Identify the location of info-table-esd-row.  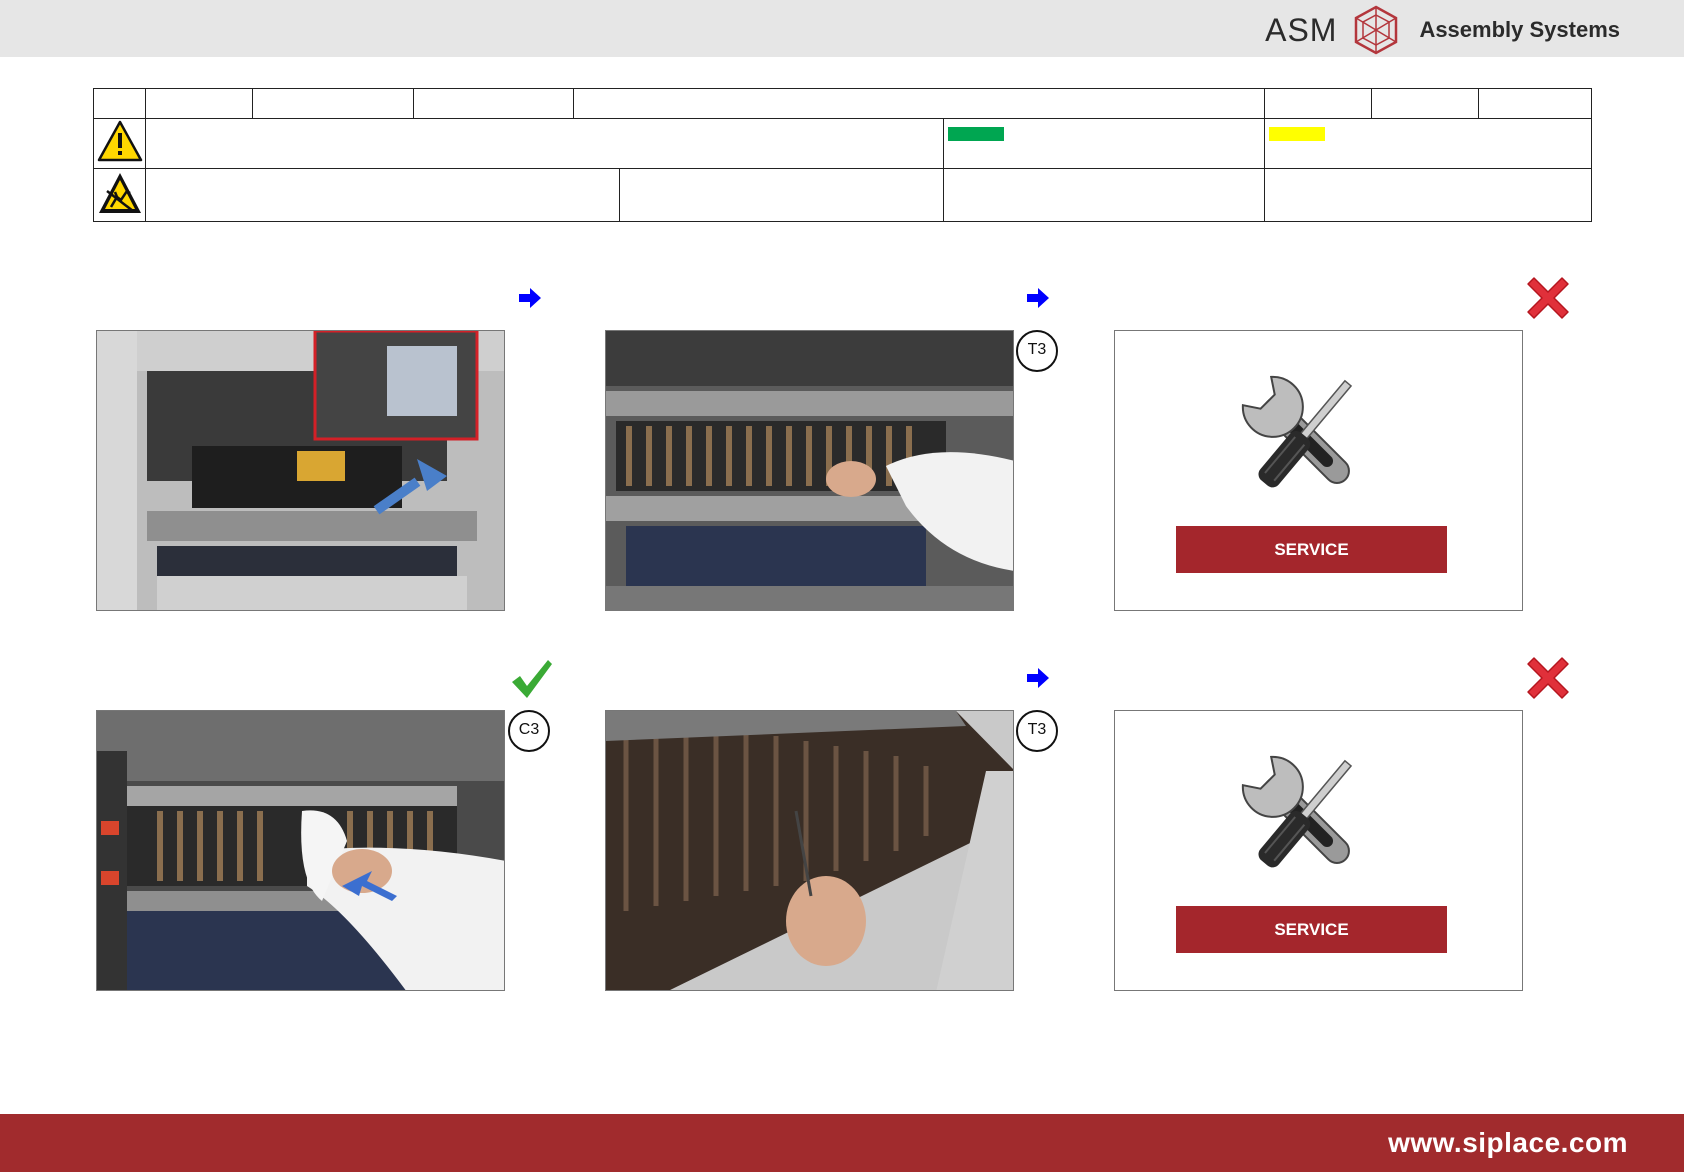
(843, 195).